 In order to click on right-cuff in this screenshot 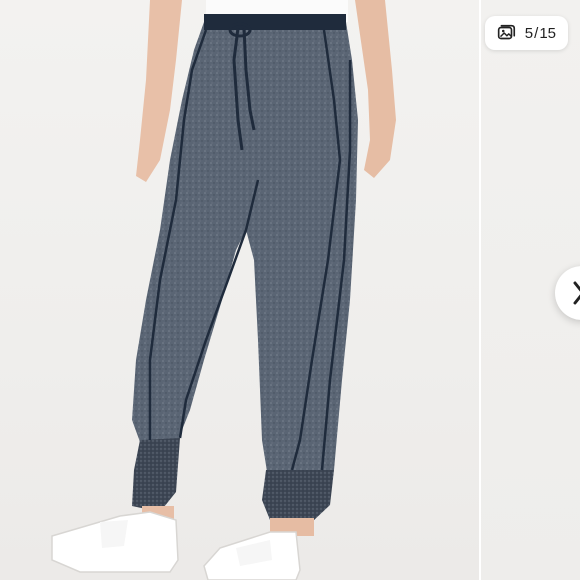, I will do `click(298, 496)`.